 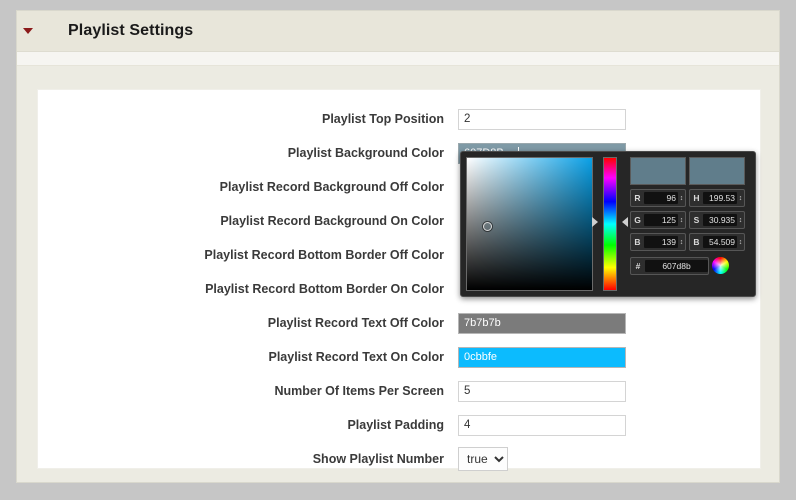 I want to click on label-playlist-background-color: Playlist Background Color, so click(x=365, y=153).